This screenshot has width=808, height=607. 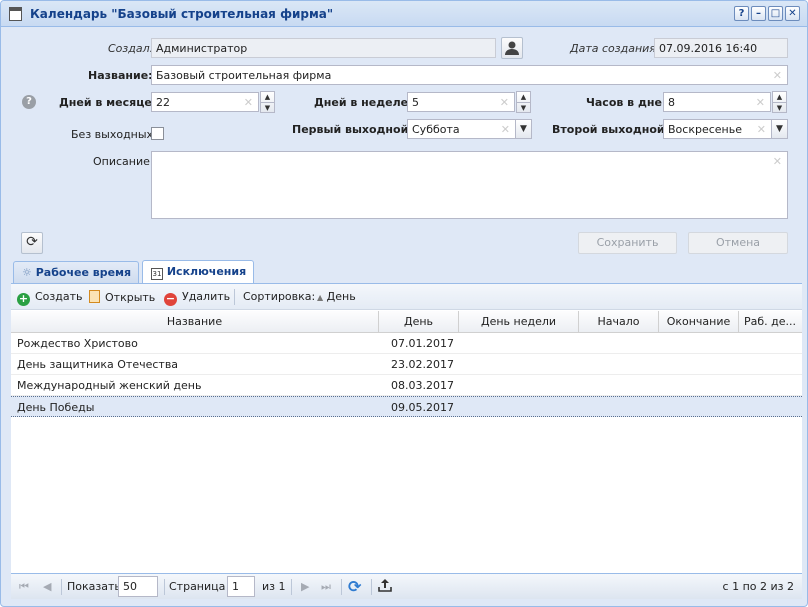 I want to click on table-row: Рождество Христово 07.01.2017, so click(x=406, y=343).